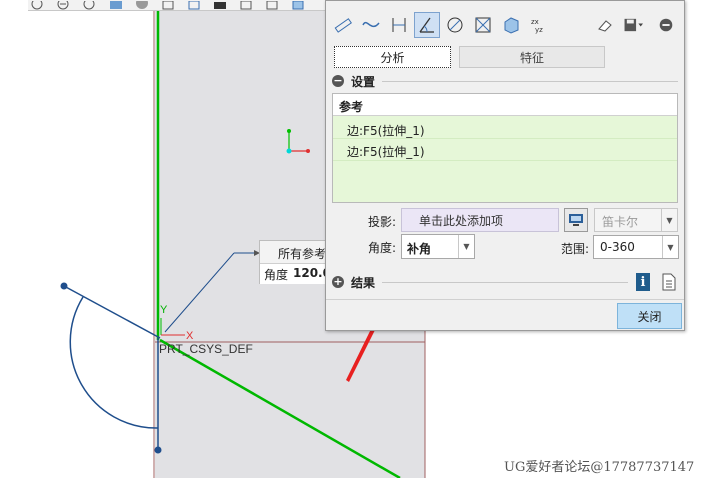 This screenshot has height=478, width=708. I want to click on settings-divider, so click(530, 81).